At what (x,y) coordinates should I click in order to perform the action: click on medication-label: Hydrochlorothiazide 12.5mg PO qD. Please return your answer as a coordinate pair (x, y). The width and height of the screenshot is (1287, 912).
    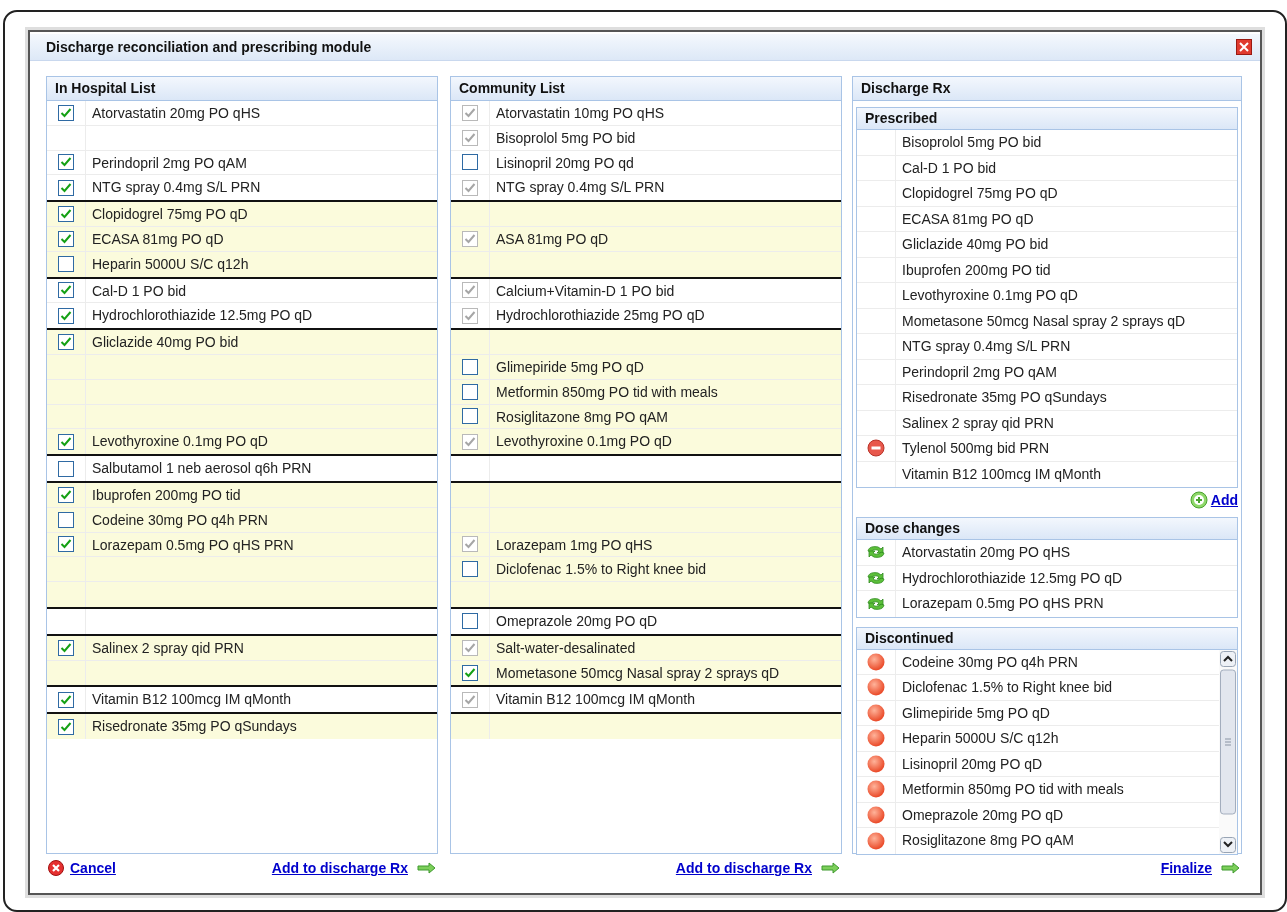
    Looking at the image, I should click on (202, 315).